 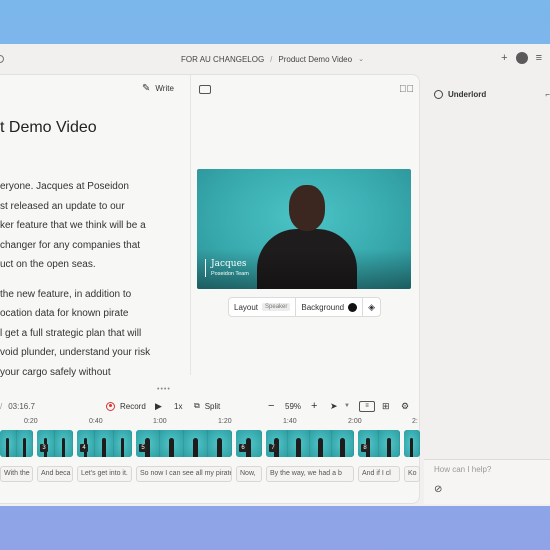 What do you see at coordinates (66, 294) in the screenshot?
I see `text-line: the new feature, in addition to` at bounding box center [66, 294].